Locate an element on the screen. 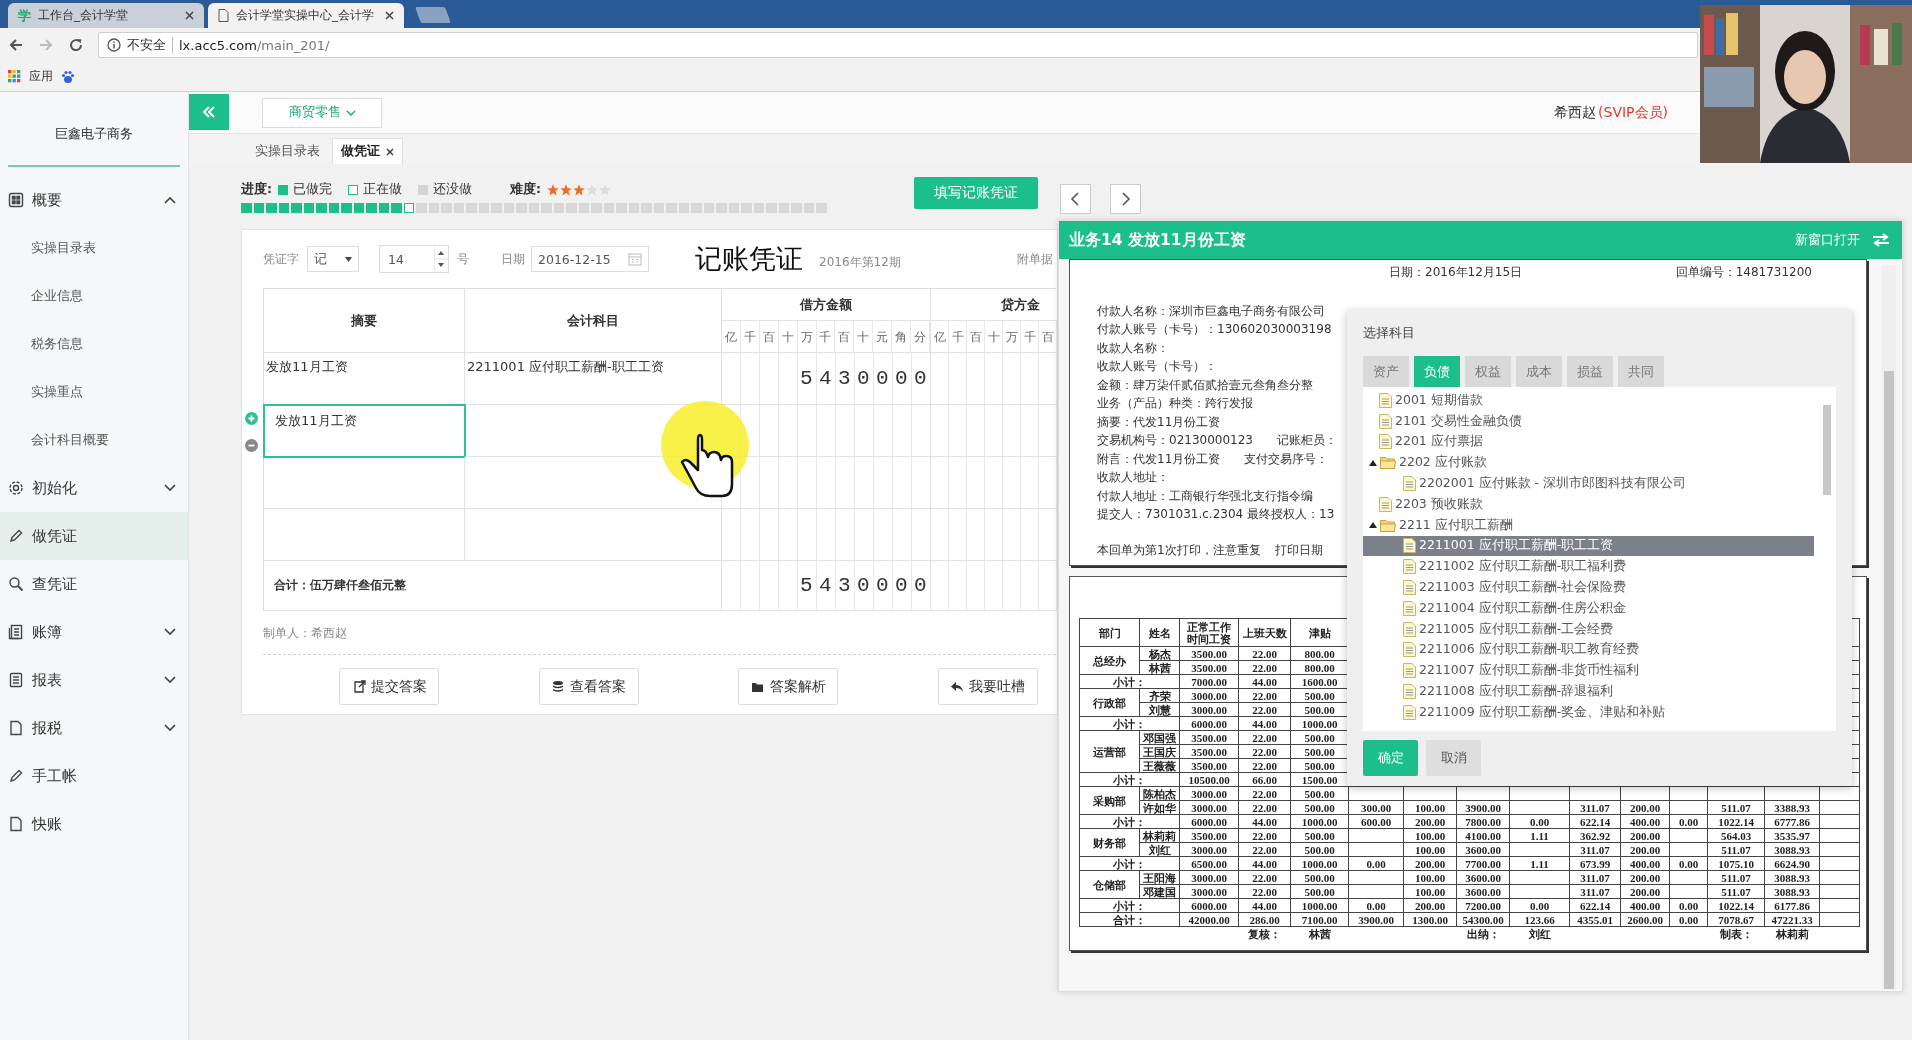  tree-item: 2211005 应付职工薪酬-工会经费 is located at coordinates (1588, 629).